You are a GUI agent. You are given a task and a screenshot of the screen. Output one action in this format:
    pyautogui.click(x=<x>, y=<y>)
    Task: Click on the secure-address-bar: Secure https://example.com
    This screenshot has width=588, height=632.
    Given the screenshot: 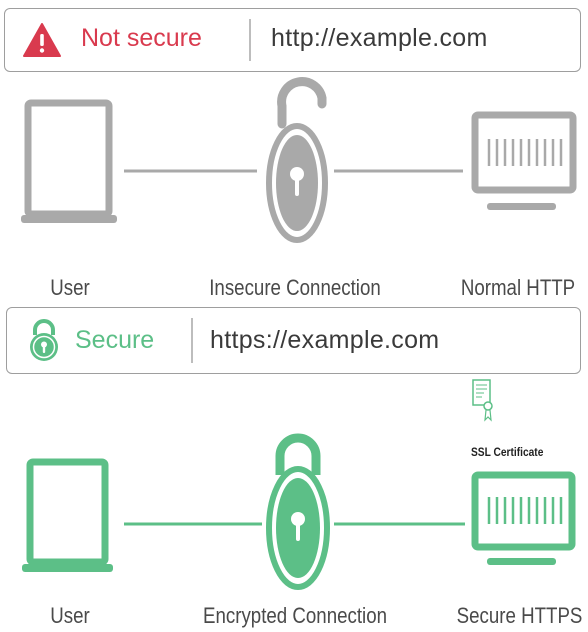 What is the action you would take?
    pyautogui.click(x=293, y=340)
    